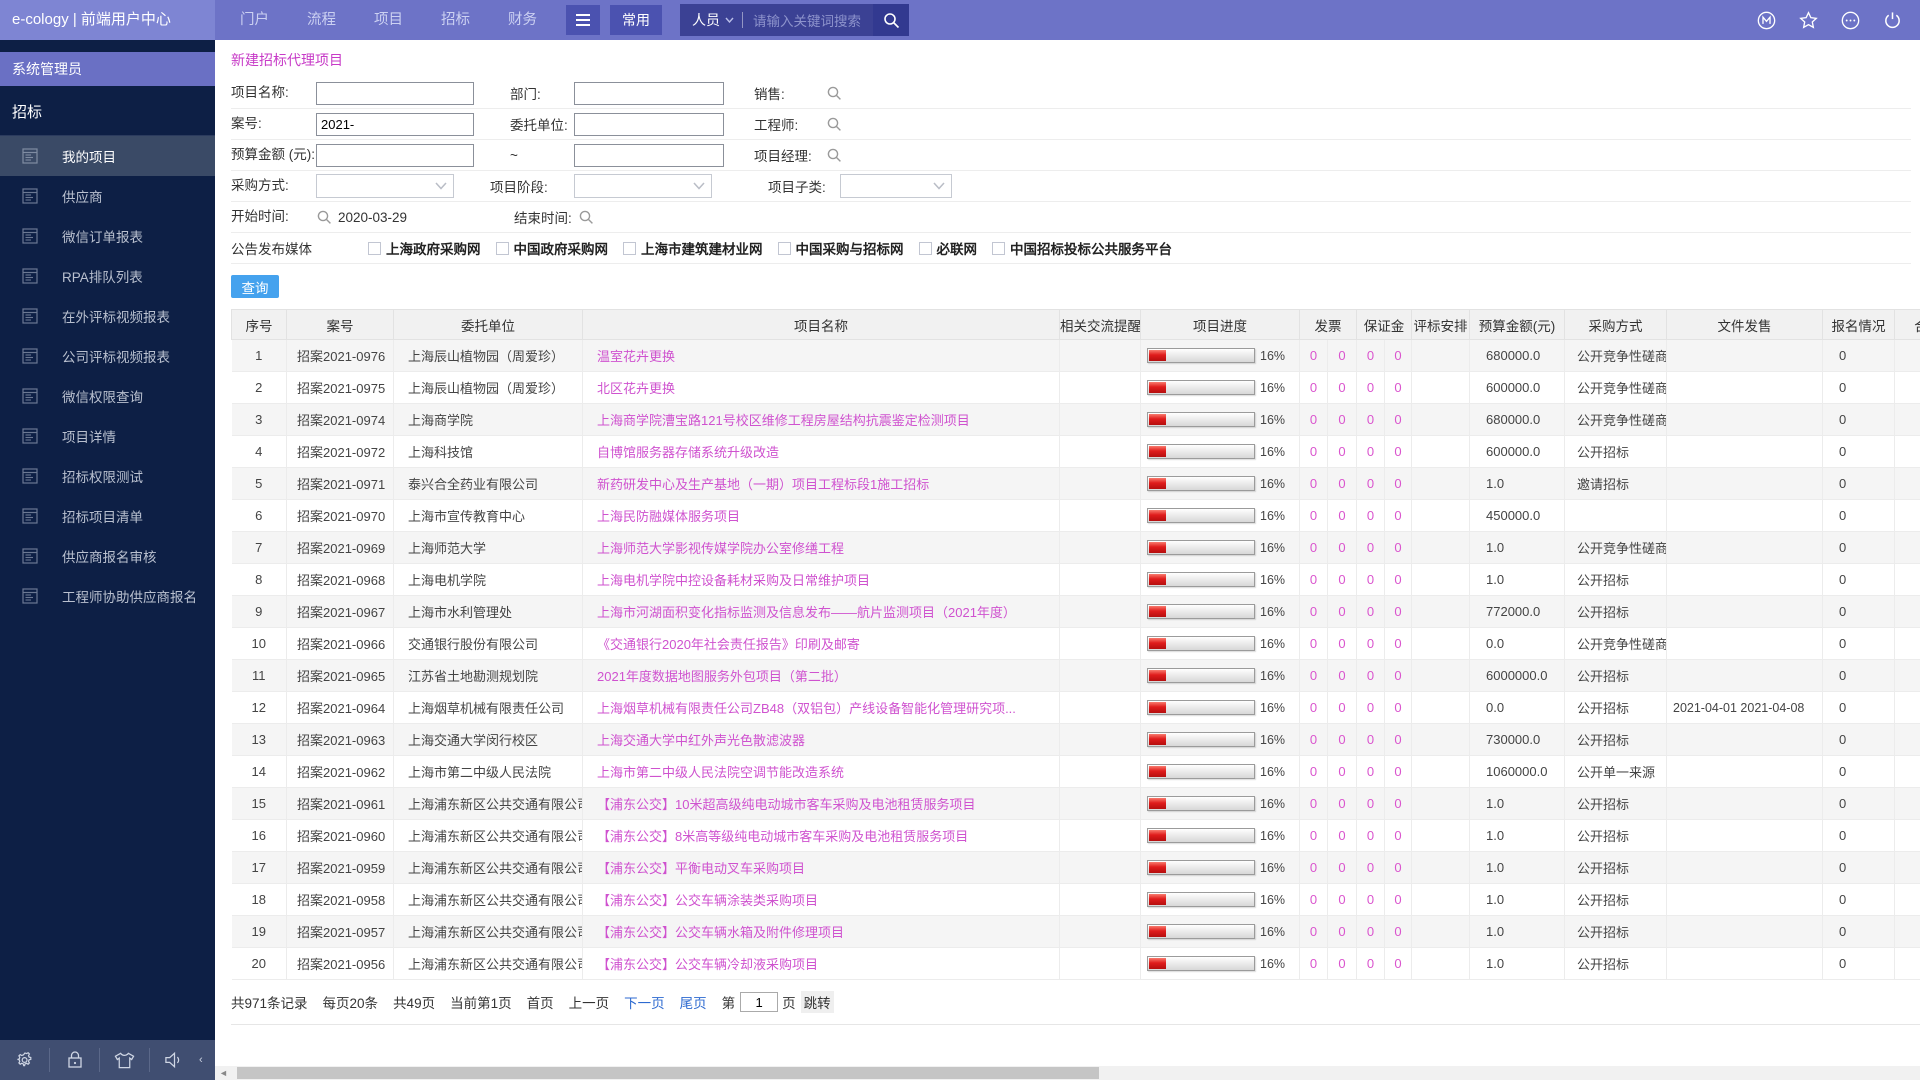 This screenshot has height=1080, width=1920. What do you see at coordinates (733, 580) in the screenshot?
I see `project-link: 上海电机学院中控设备耗材采购及日常维护项目` at bounding box center [733, 580].